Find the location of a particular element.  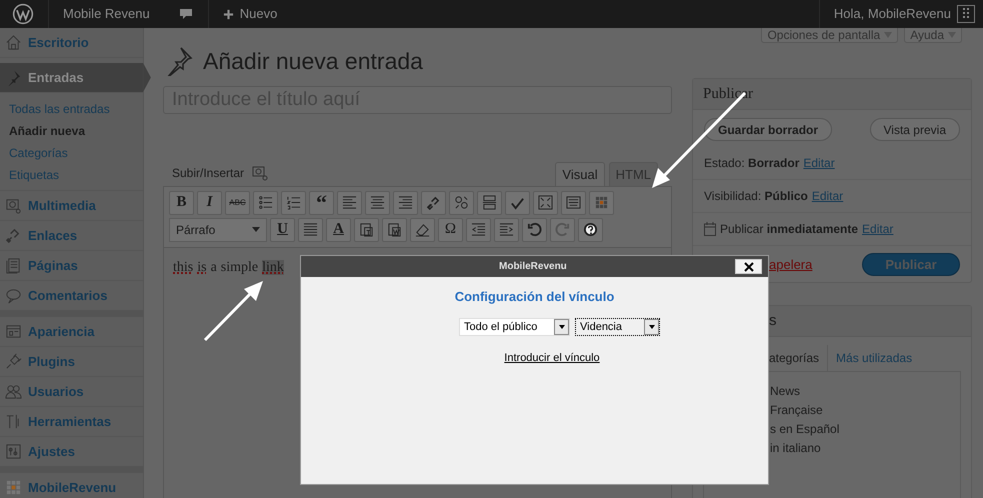

page-title: Añadir nueva entrada is located at coordinates (313, 61).